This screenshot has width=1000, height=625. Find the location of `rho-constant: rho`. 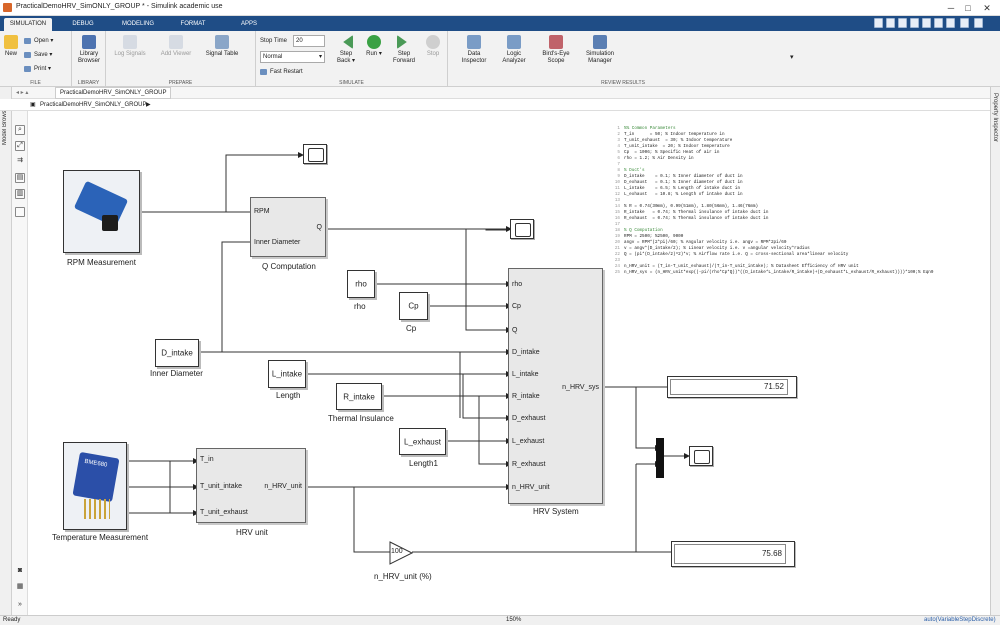

rho-constant: rho is located at coordinates (361, 284).